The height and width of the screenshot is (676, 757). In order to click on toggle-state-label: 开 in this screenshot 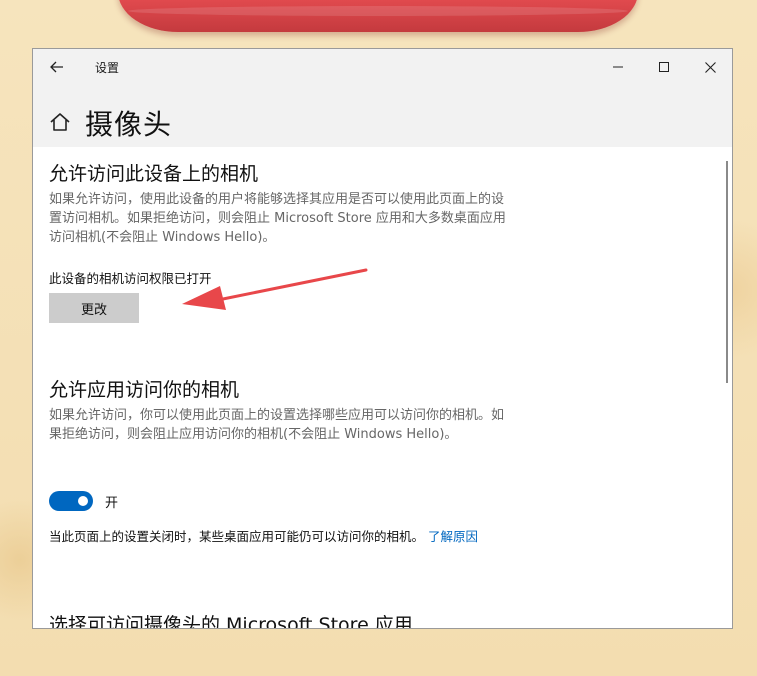, I will do `click(112, 503)`.